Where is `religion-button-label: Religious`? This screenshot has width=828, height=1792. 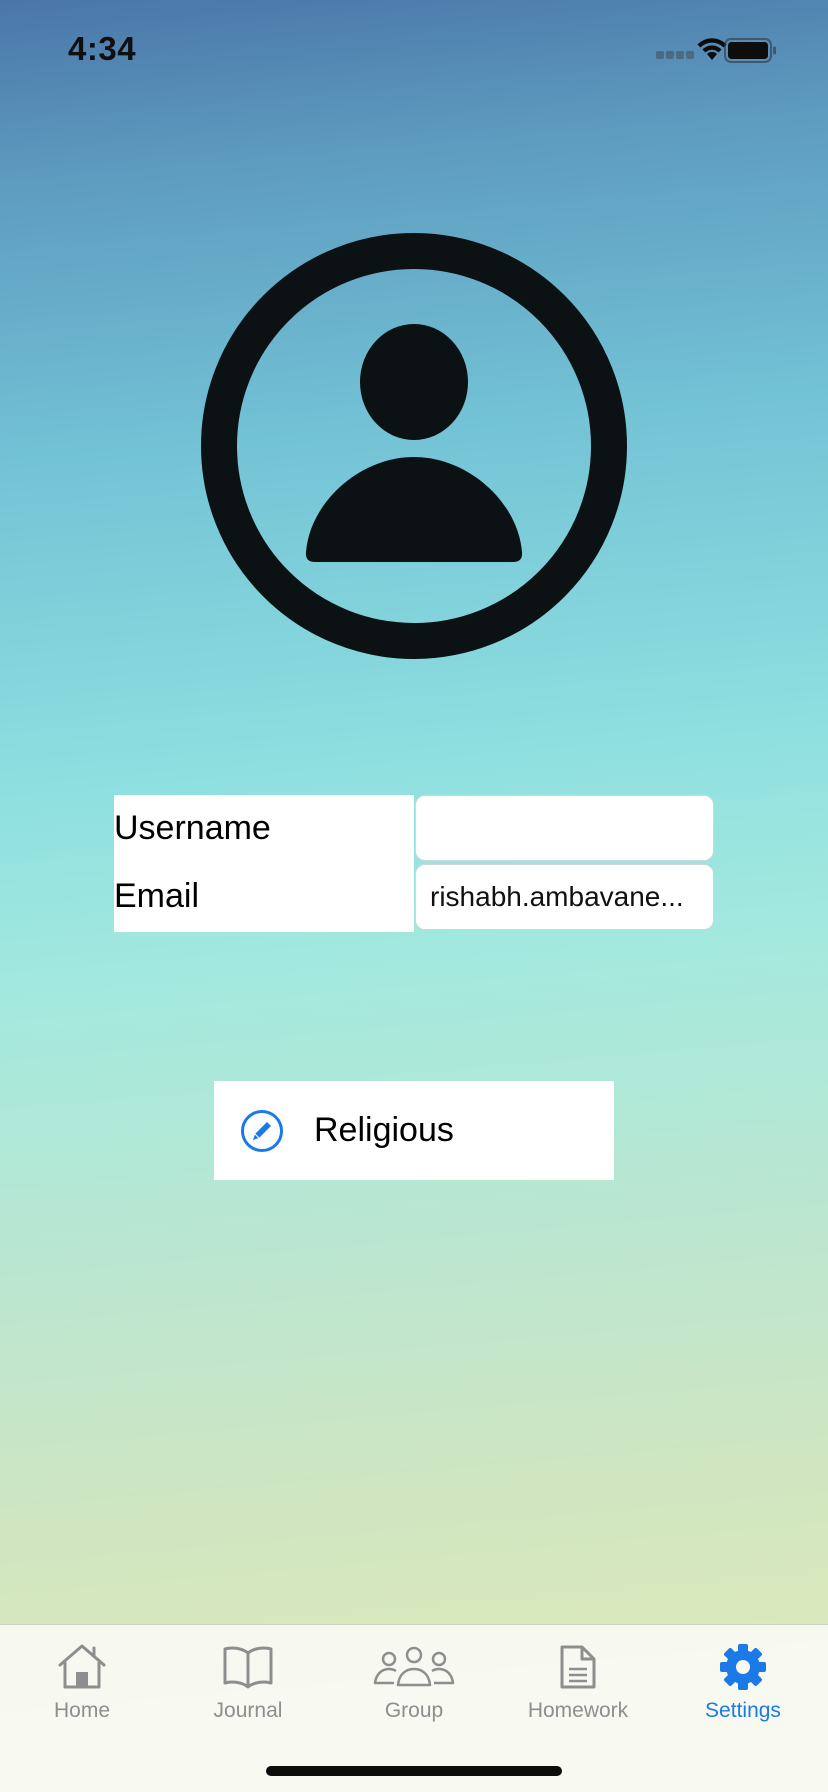 religion-button-label: Religious is located at coordinates (384, 1130).